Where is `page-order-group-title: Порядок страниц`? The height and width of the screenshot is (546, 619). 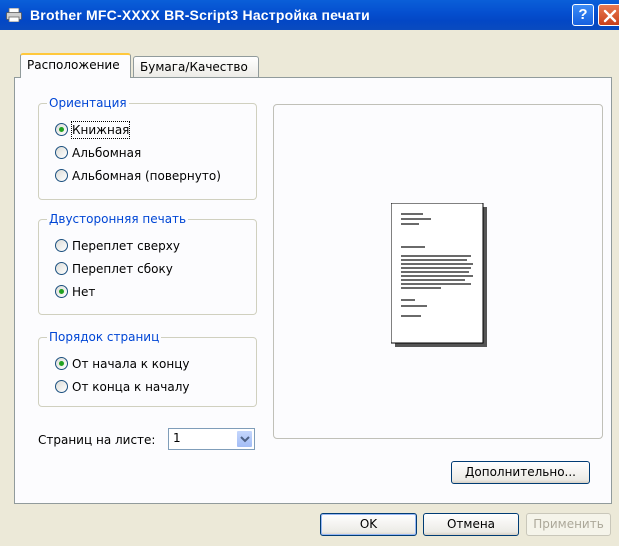 page-order-group-title: Порядок страниц is located at coordinates (104, 337).